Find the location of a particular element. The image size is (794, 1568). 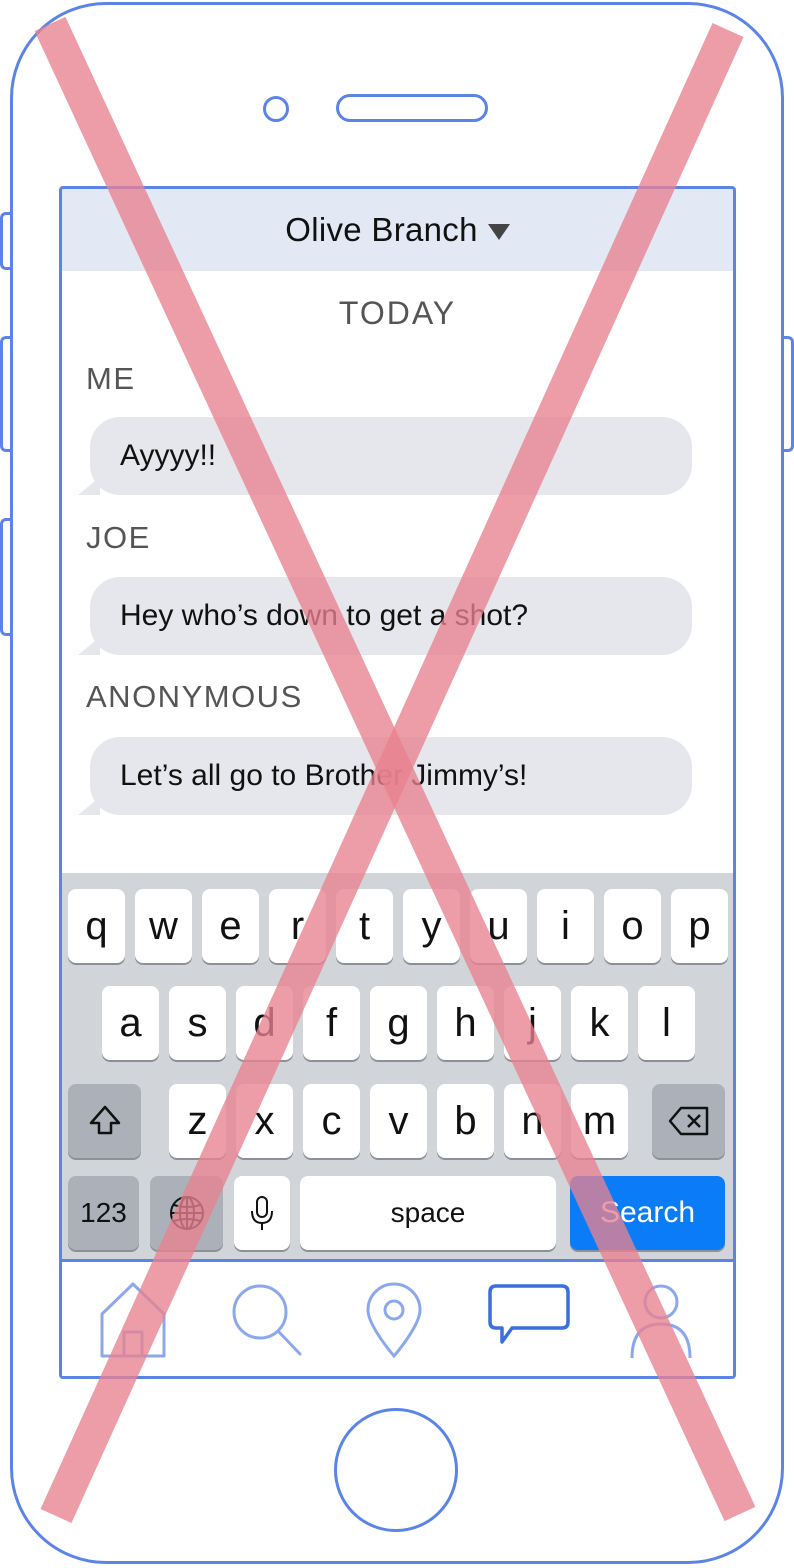

globe-key is located at coordinates (186, 1213).